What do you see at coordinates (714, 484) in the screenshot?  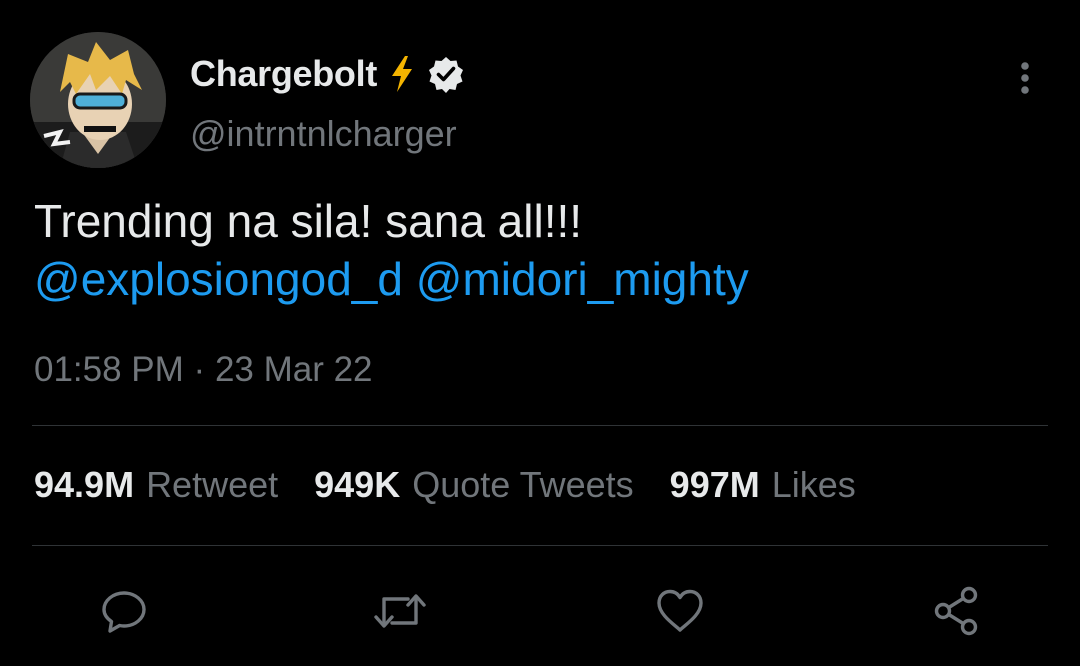 I see `like-count: 997M` at bounding box center [714, 484].